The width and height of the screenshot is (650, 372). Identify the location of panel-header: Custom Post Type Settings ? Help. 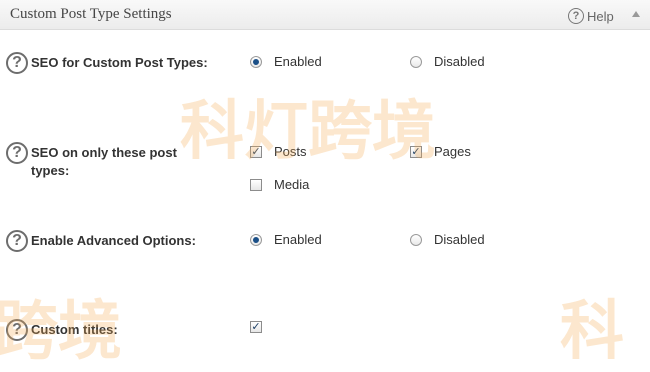
(325, 15).